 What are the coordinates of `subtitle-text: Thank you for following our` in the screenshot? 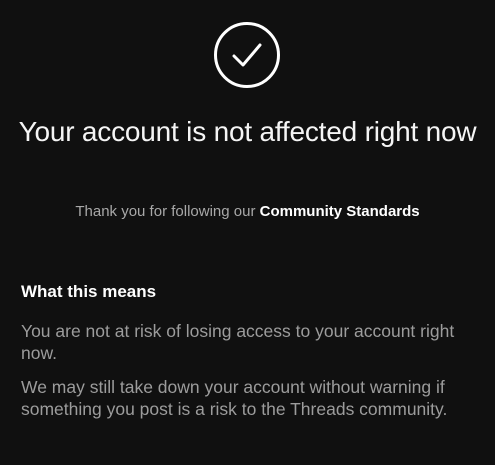 It's located at (165, 211).